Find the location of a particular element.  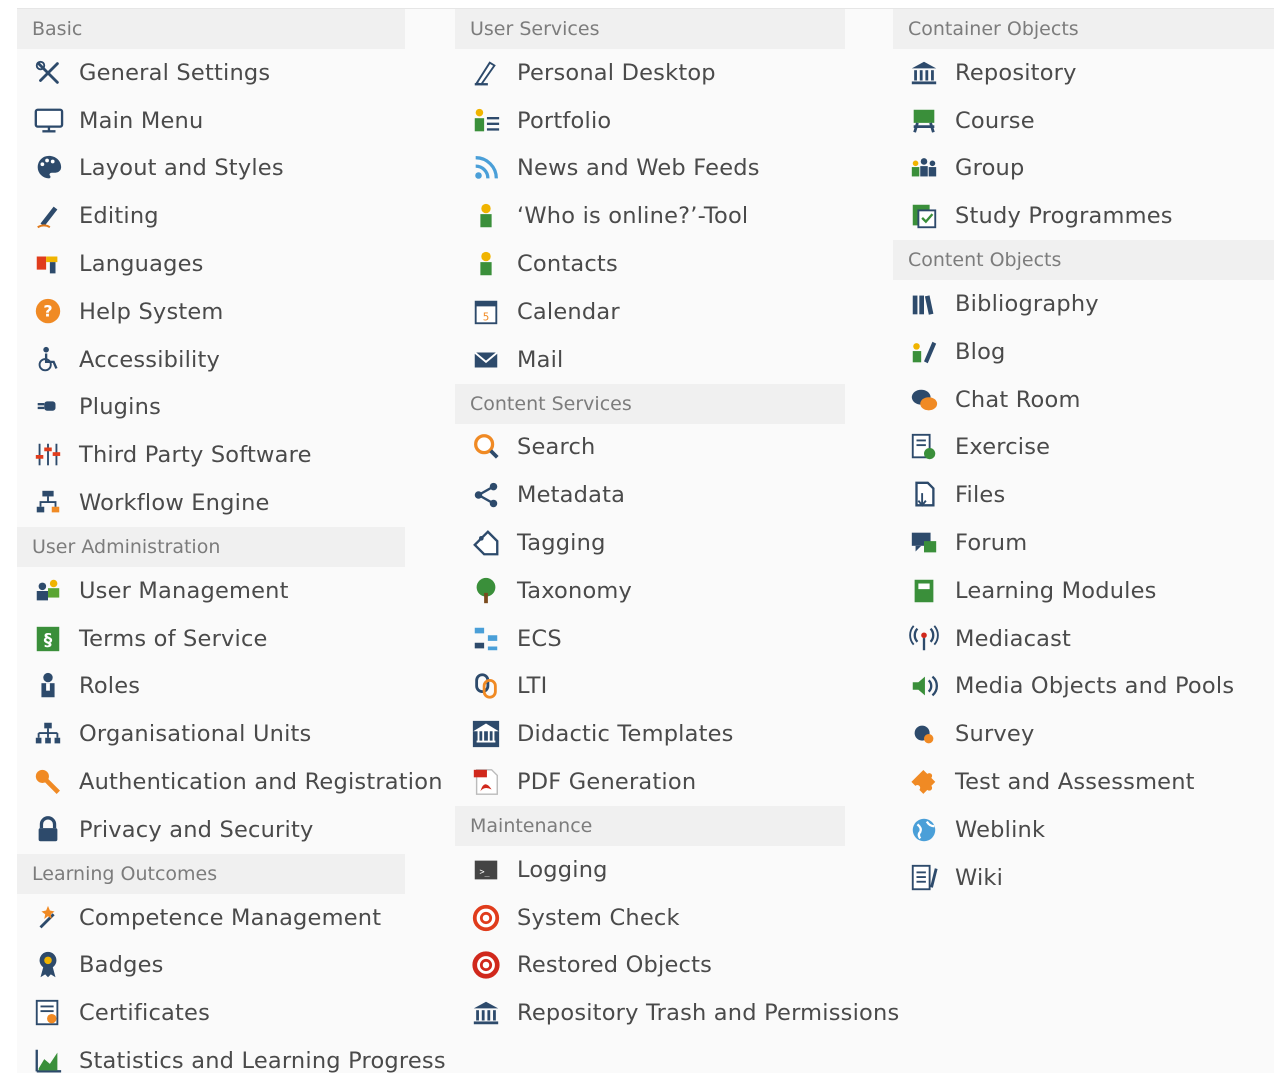

mediacast-icon is located at coordinates (925, 639).